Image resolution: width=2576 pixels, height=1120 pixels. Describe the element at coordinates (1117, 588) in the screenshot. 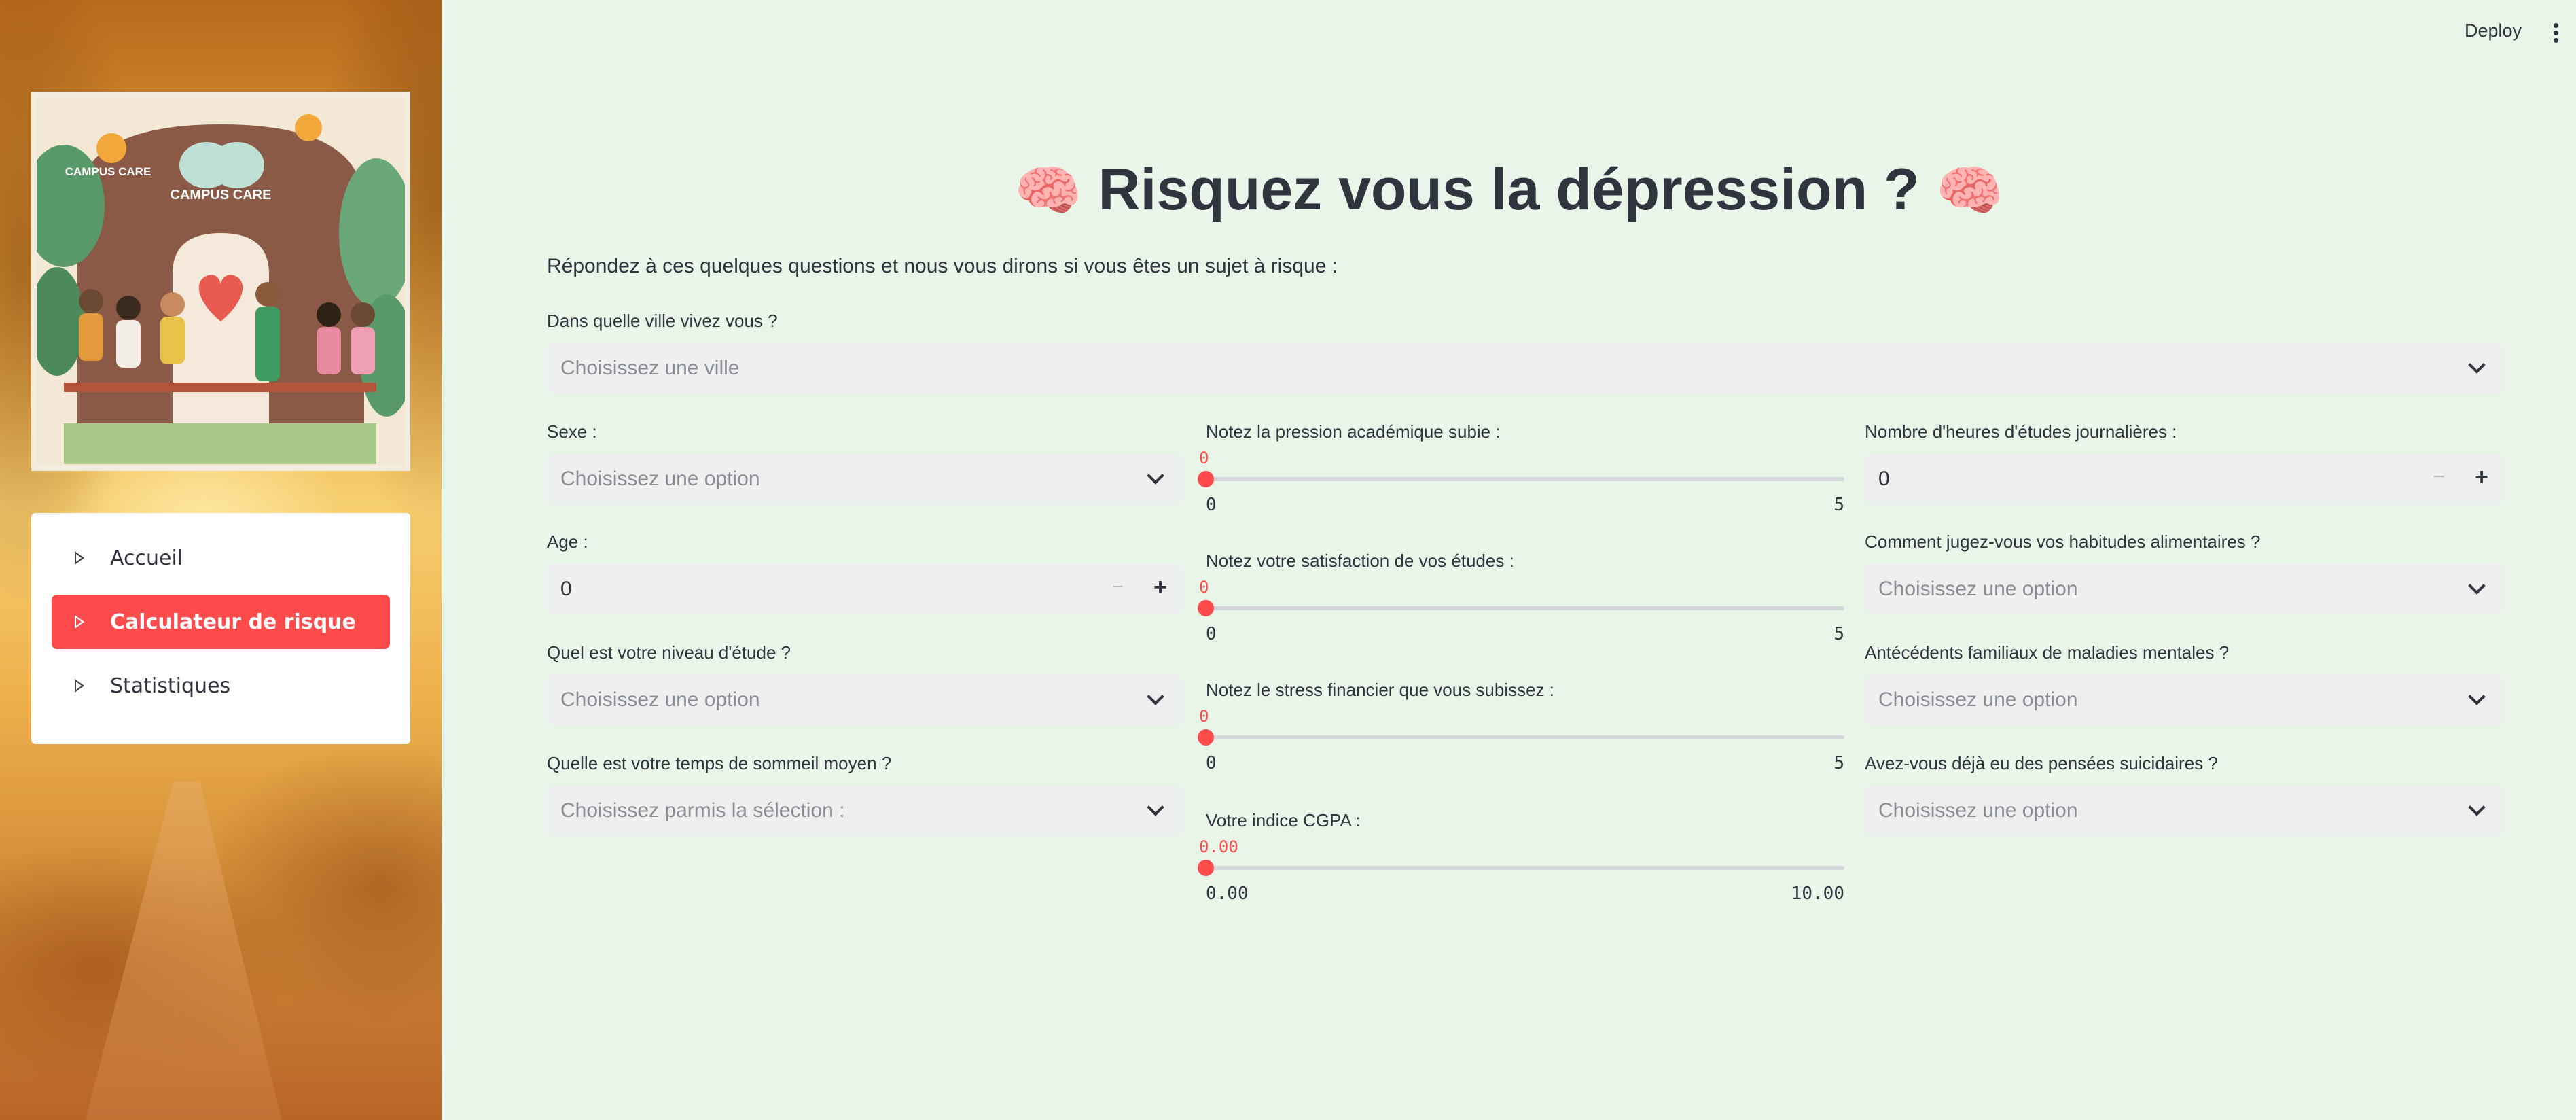

I see `age-decrement-button: −` at that location.